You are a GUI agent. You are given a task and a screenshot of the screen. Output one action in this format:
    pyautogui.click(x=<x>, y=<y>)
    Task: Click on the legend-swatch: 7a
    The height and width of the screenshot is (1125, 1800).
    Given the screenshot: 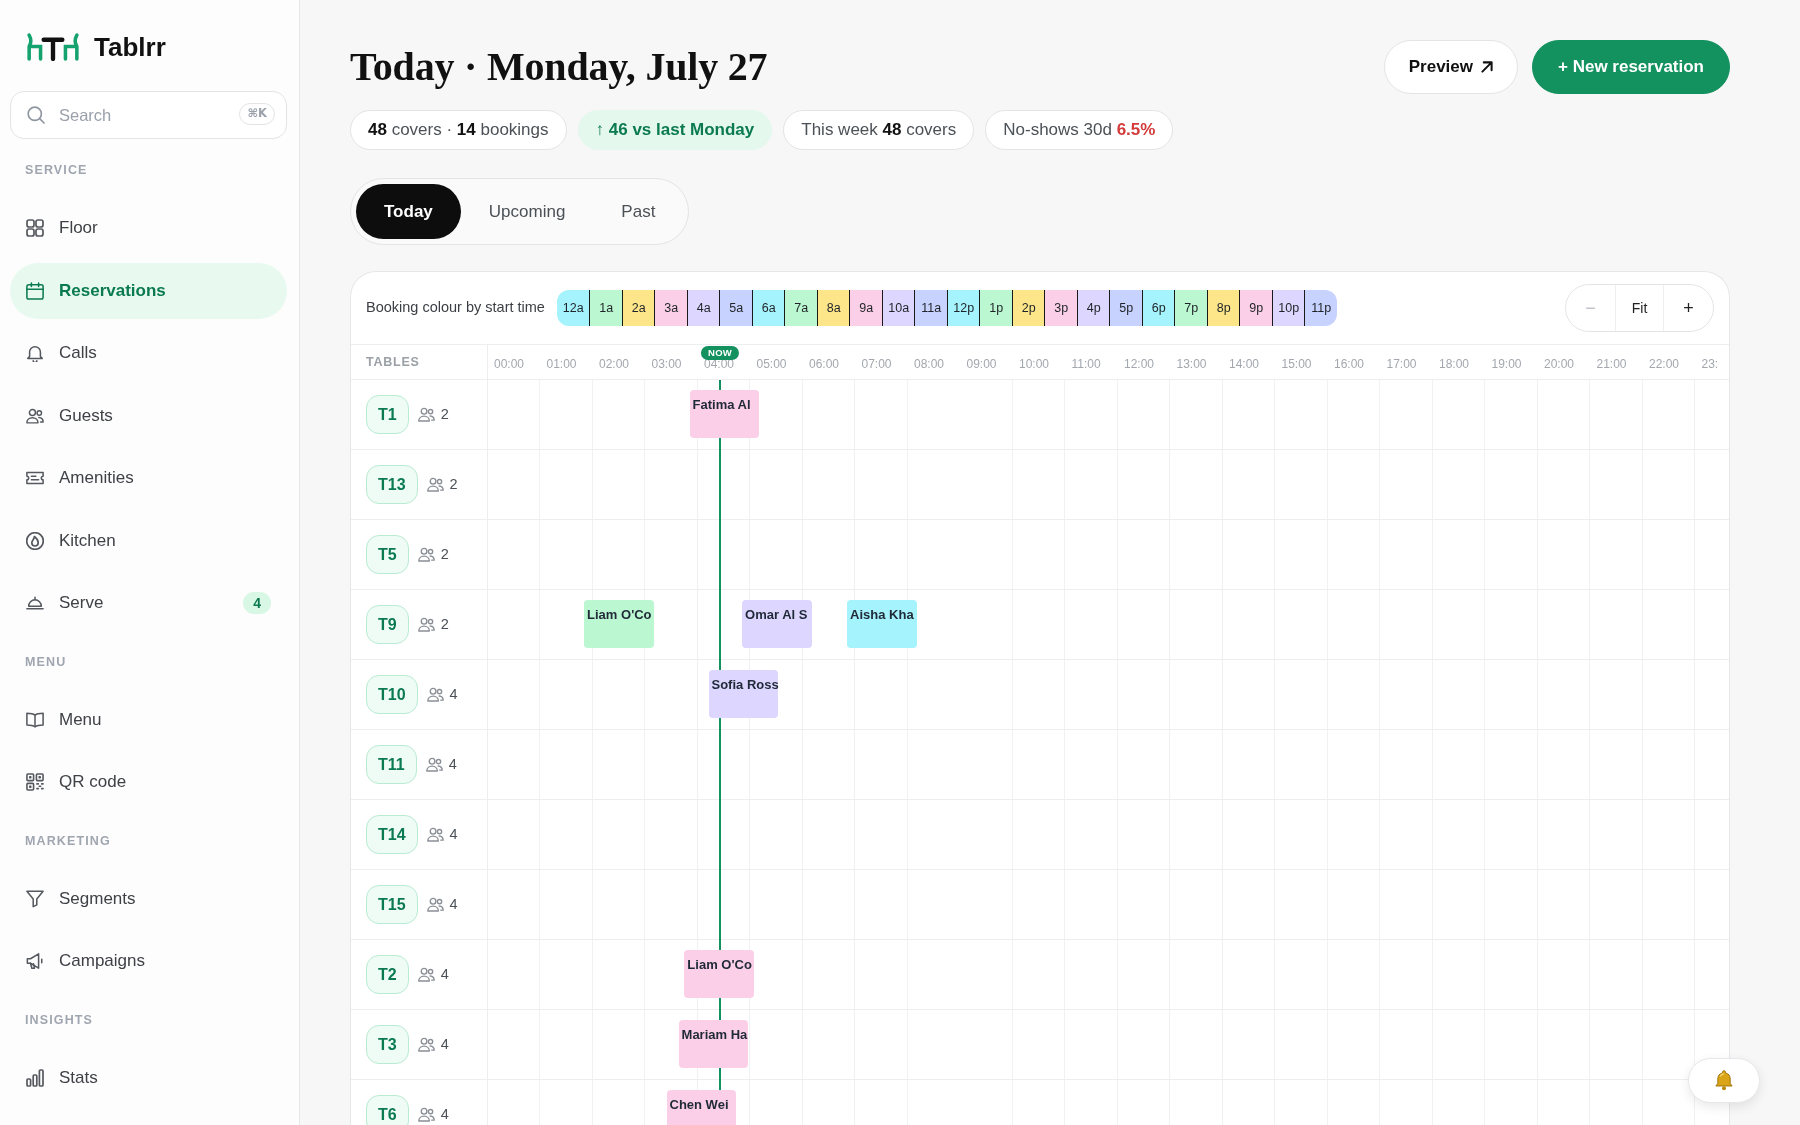 What is the action you would take?
    pyautogui.click(x=800, y=308)
    